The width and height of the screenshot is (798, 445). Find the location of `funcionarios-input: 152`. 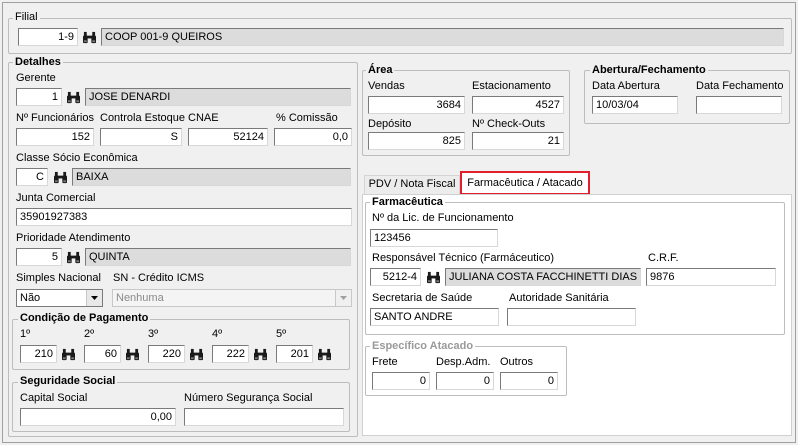

funcionarios-input: 152 is located at coordinates (55, 137).